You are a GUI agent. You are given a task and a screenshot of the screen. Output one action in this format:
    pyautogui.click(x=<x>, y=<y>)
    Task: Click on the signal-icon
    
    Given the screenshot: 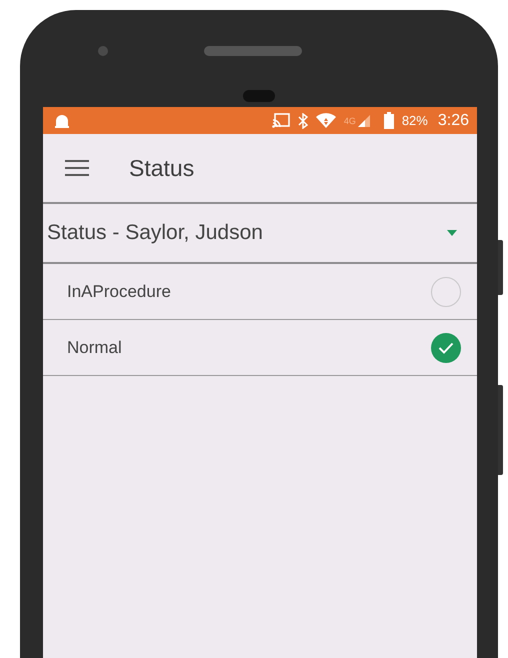 What is the action you would take?
    pyautogui.click(x=364, y=120)
    